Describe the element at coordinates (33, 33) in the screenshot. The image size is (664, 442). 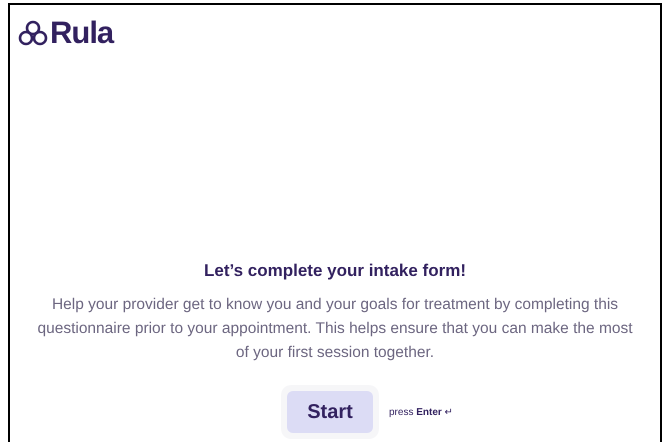
I see `logo-icon` at that location.